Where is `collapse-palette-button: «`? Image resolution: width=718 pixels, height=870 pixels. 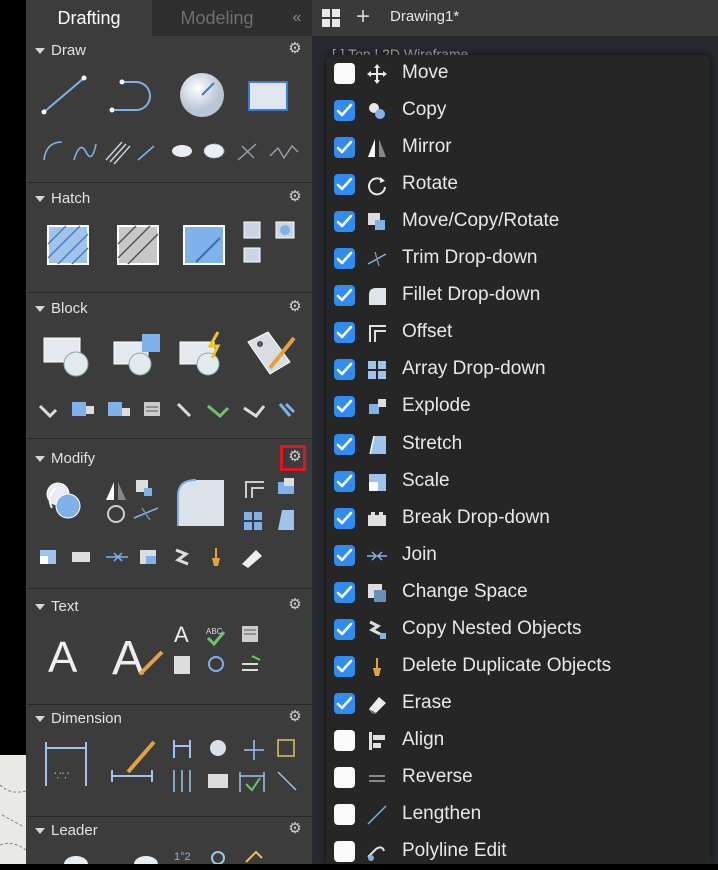
collapse-palette-button: « is located at coordinates (297, 18).